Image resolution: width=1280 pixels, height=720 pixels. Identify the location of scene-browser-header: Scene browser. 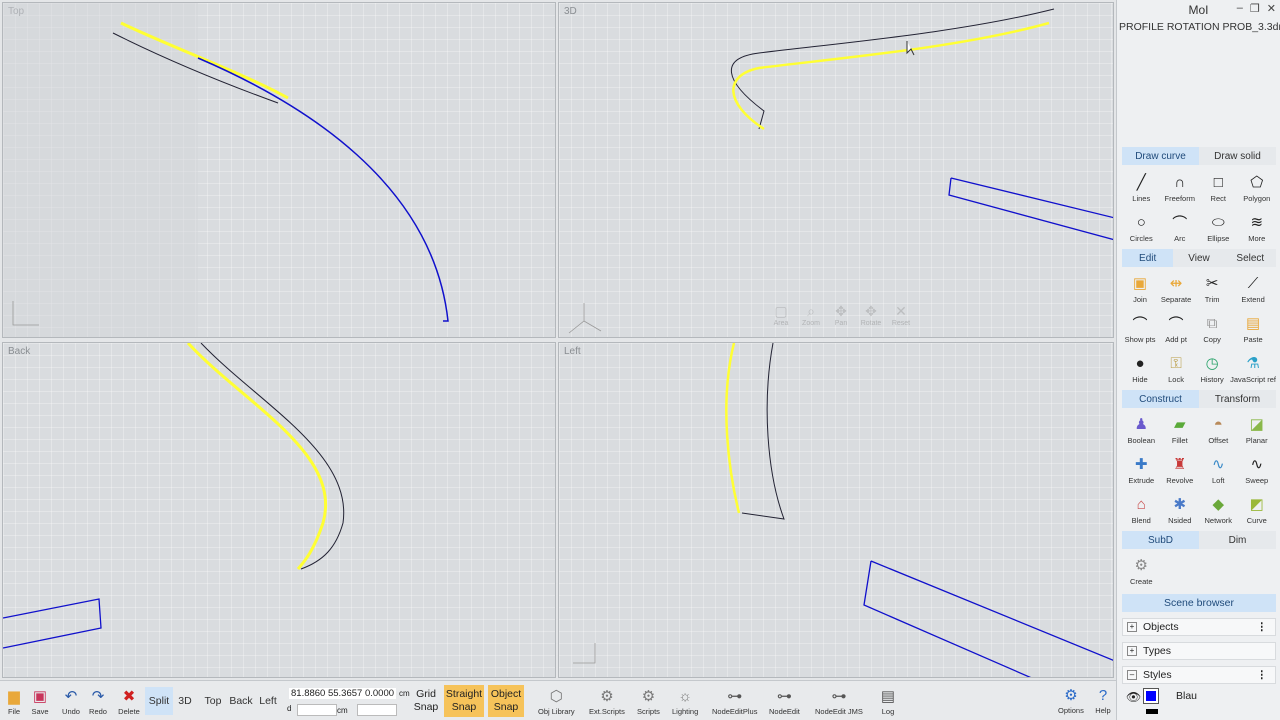
(1199, 603).